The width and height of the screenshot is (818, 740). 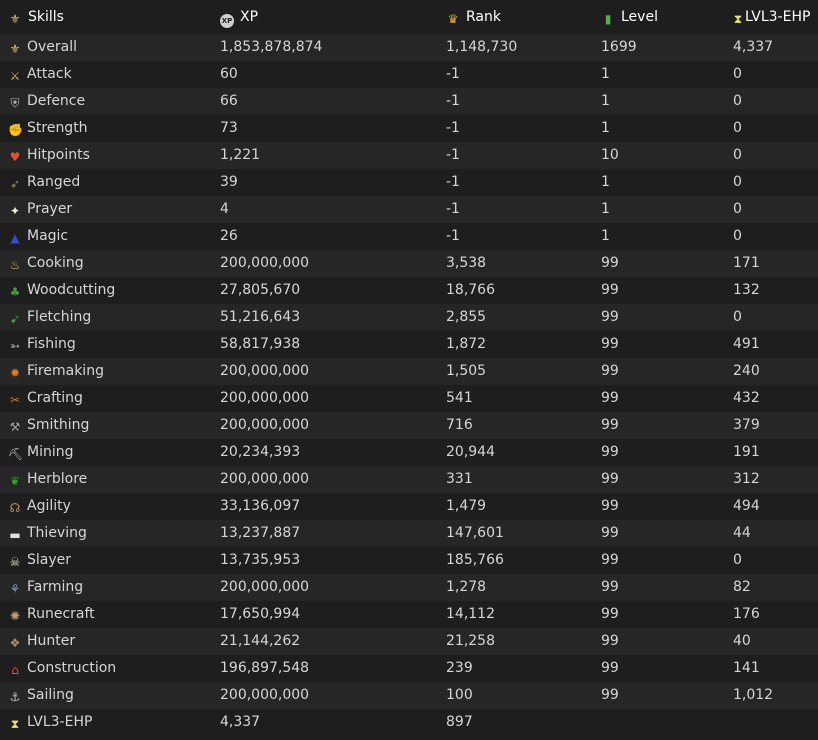 I want to click on skill-name: Construction, so click(x=72, y=668).